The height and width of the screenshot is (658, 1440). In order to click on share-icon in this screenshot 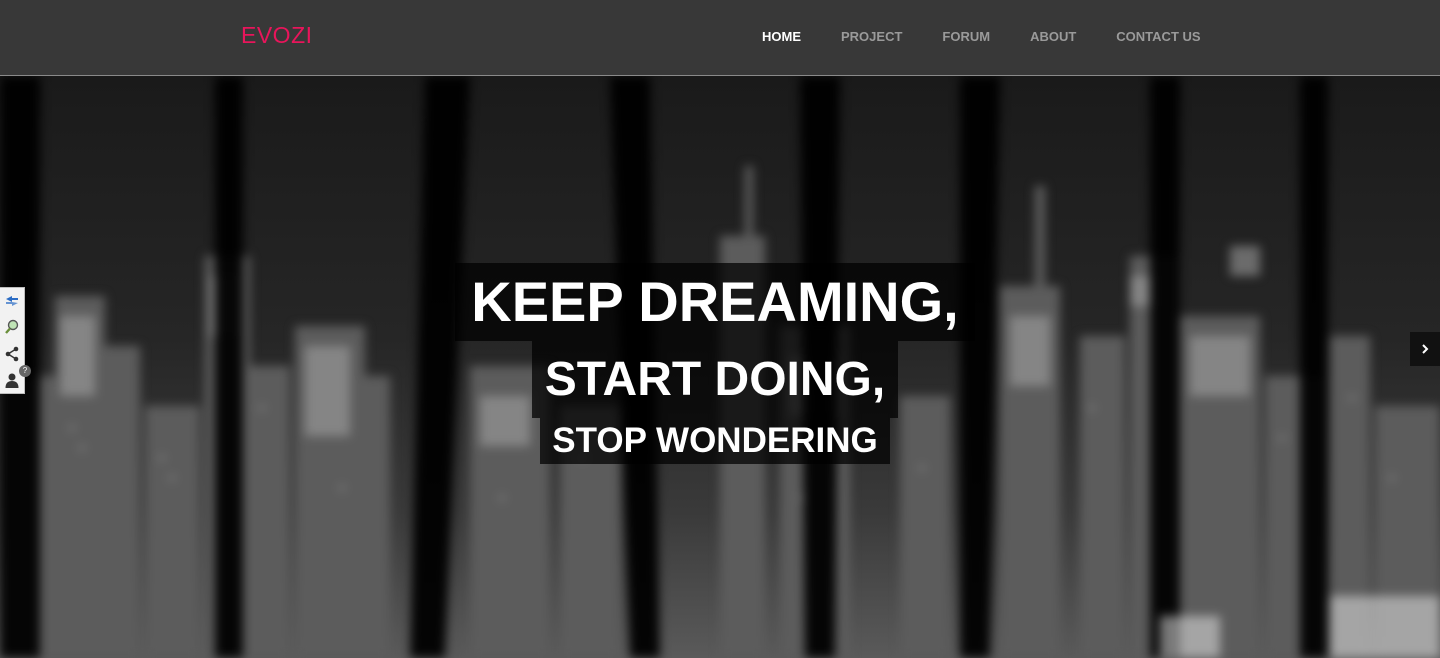, I will do `click(12, 354)`.